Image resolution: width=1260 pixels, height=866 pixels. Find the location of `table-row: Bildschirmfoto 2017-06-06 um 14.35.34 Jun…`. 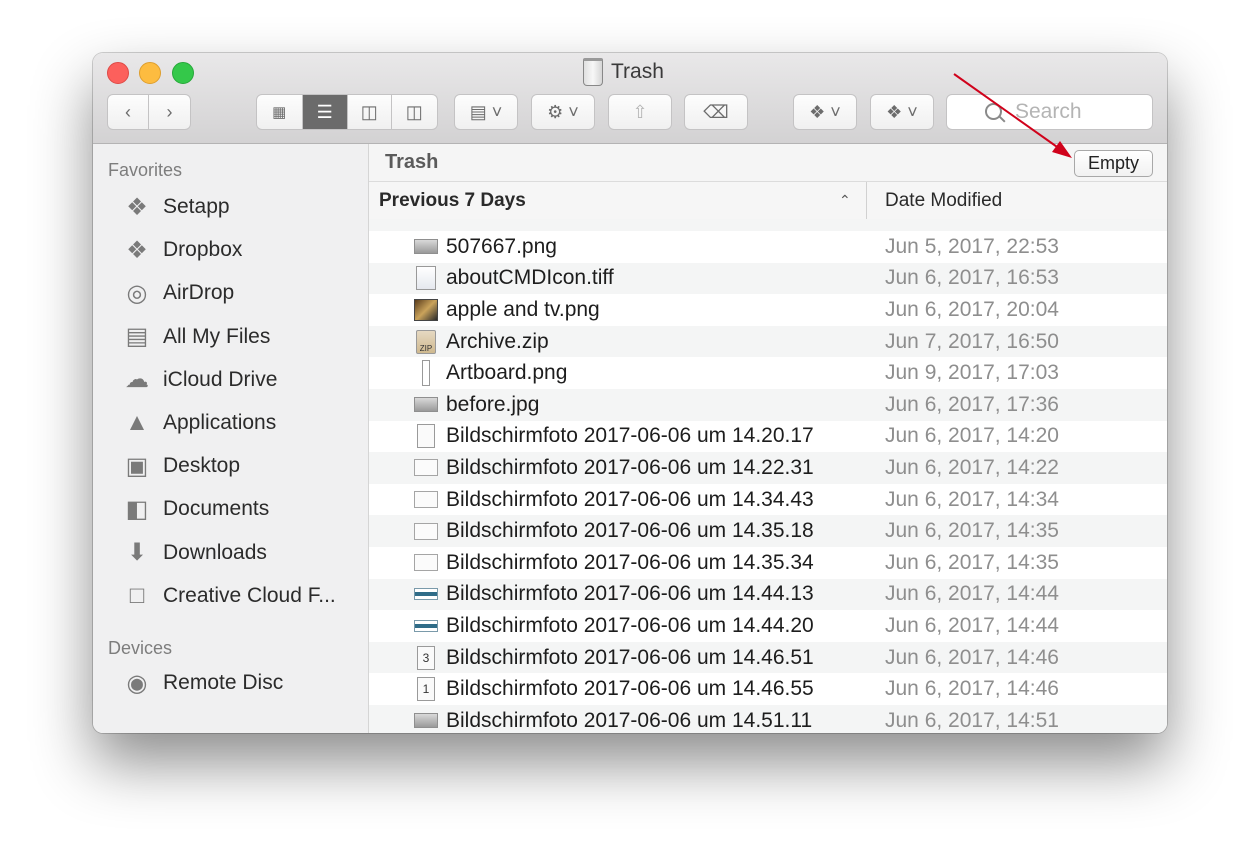

table-row: Bildschirmfoto 2017-06-06 um 14.35.34 Jun… is located at coordinates (768, 563).